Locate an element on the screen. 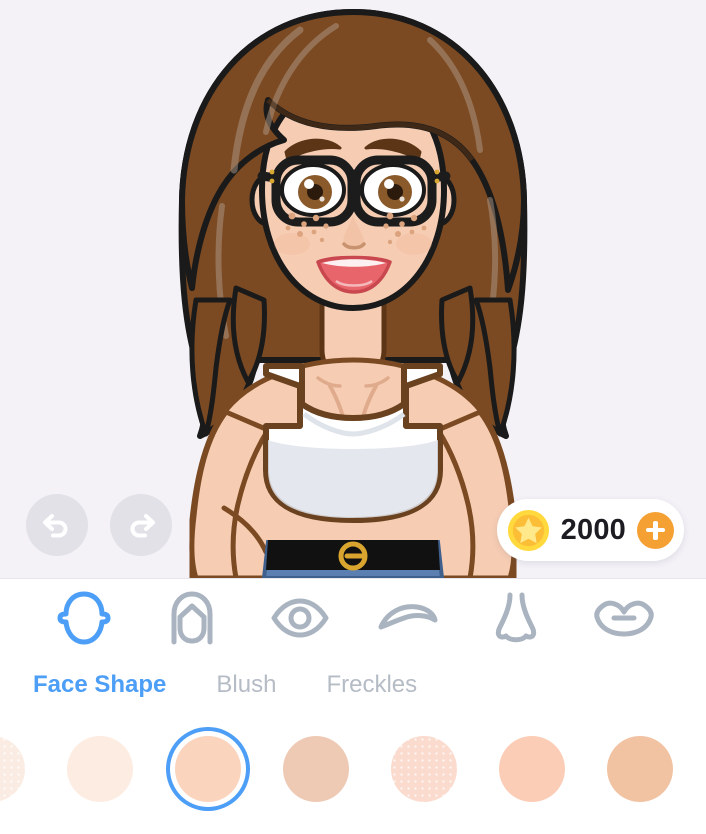  category-face-shape is located at coordinates (84, 618).